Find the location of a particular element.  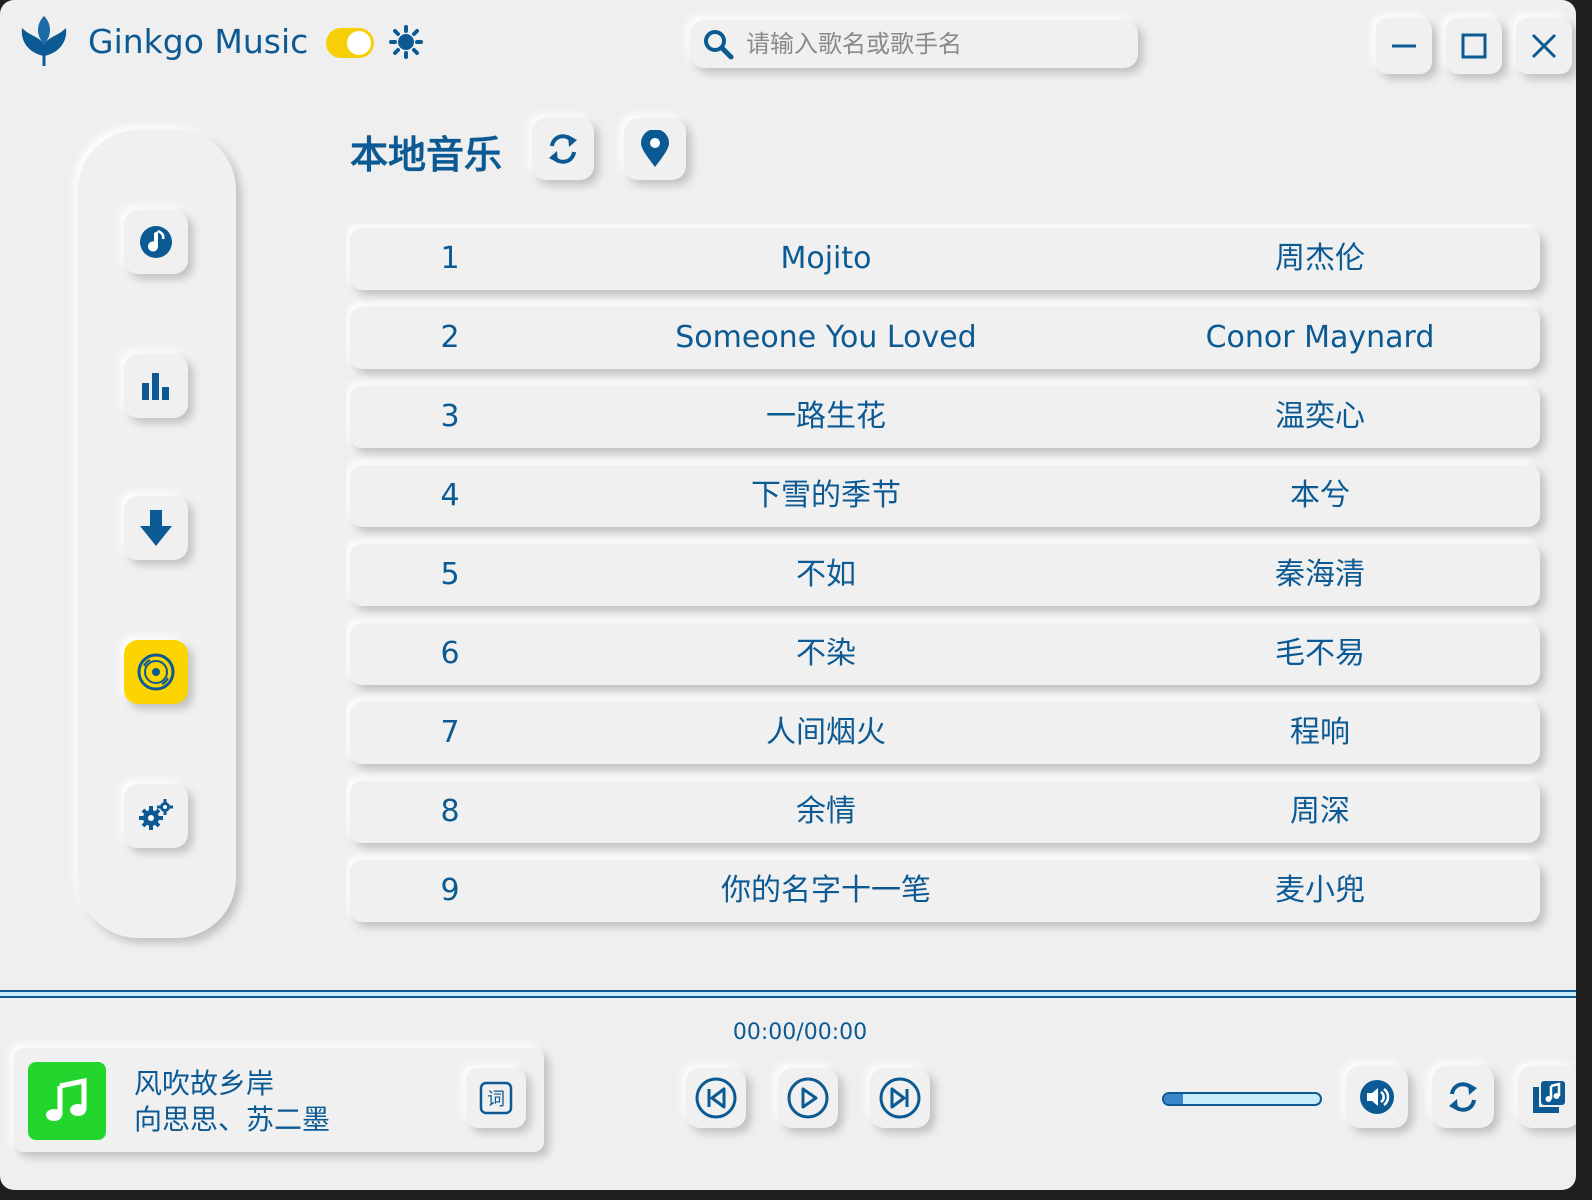

refresh-button is located at coordinates (563, 149).